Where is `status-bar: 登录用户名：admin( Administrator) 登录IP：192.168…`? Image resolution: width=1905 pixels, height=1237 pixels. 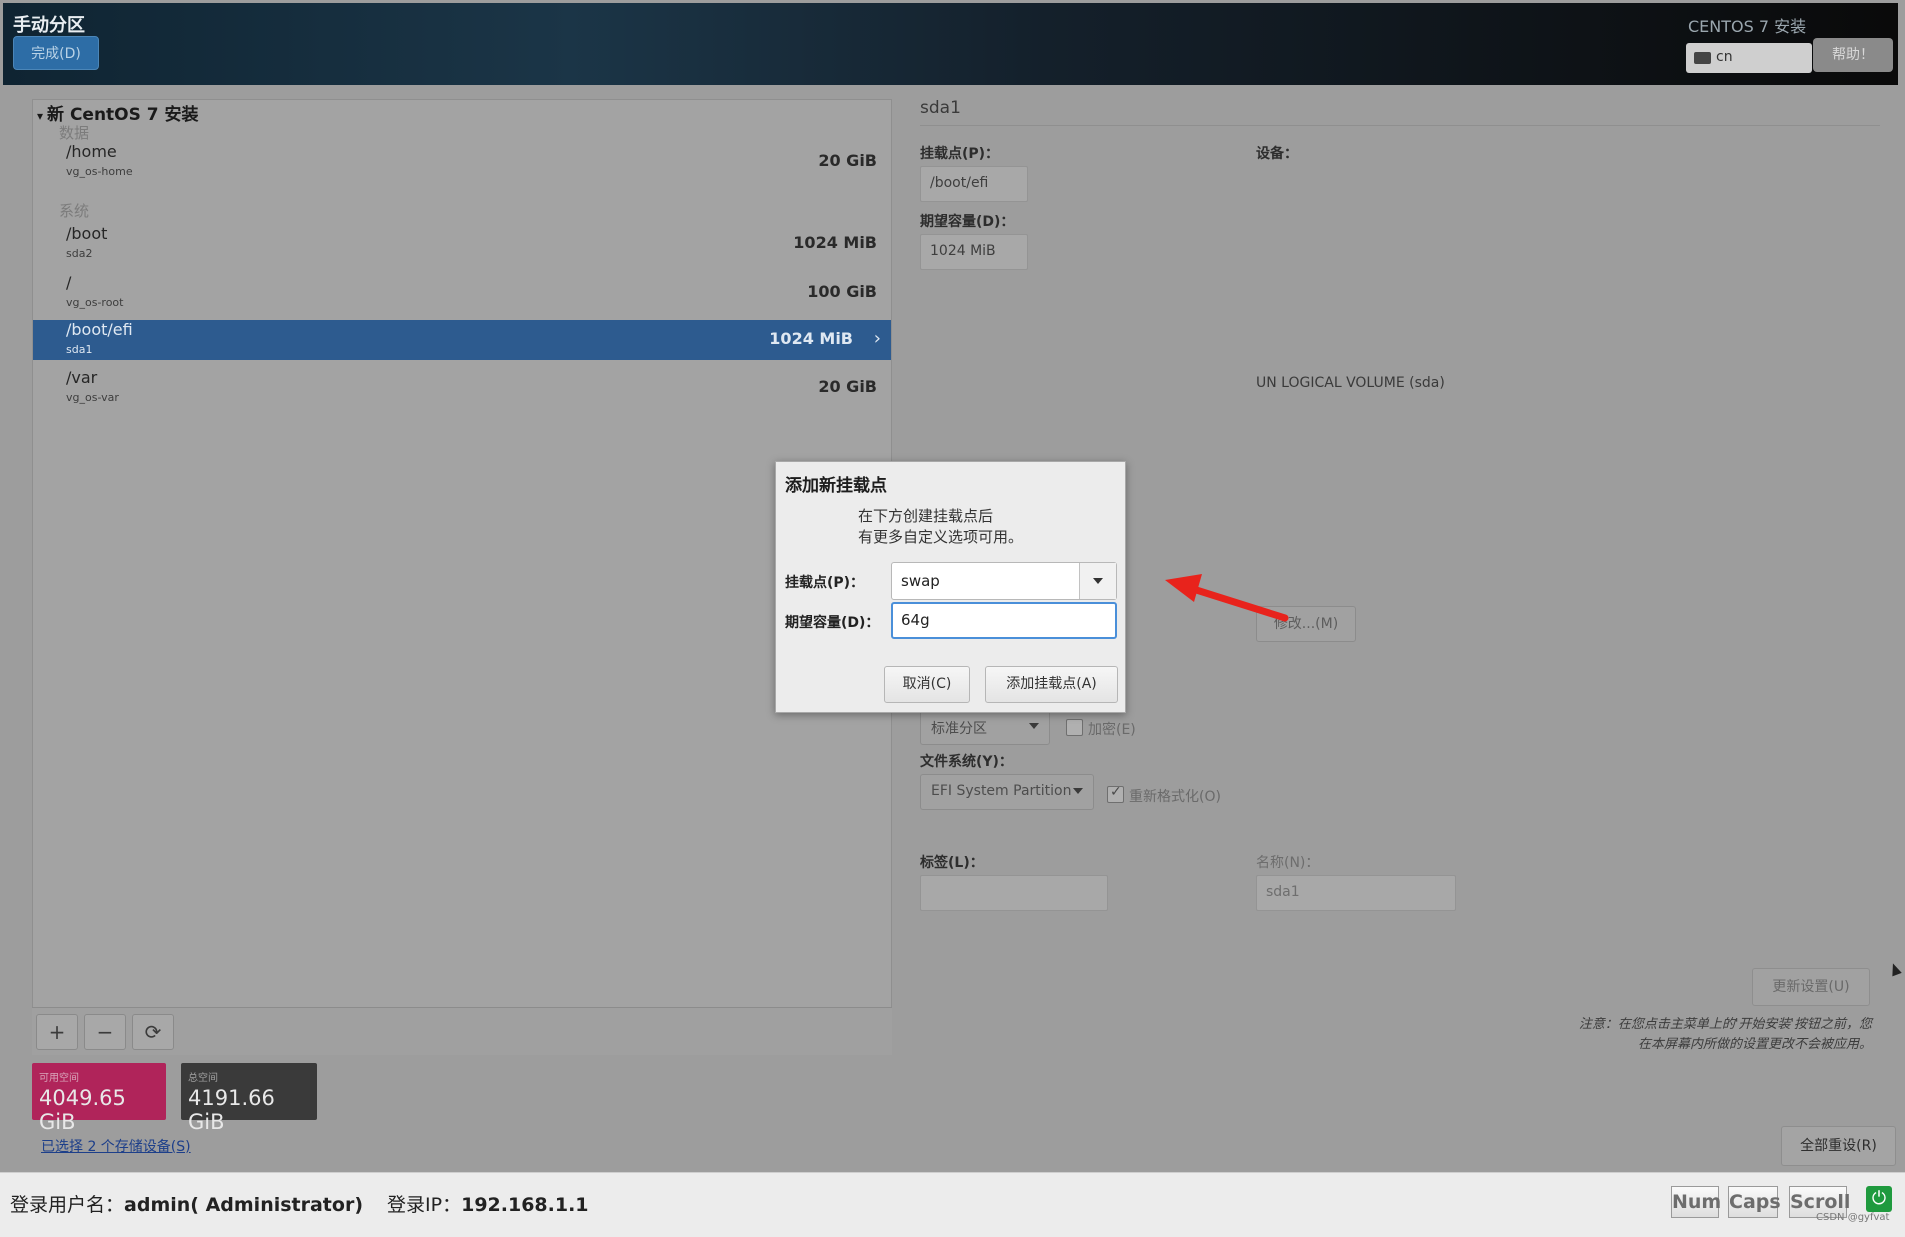
status-bar: 登录用户名：admin( Administrator) 登录IP：192.168… is located at coordinates (952, 1204).